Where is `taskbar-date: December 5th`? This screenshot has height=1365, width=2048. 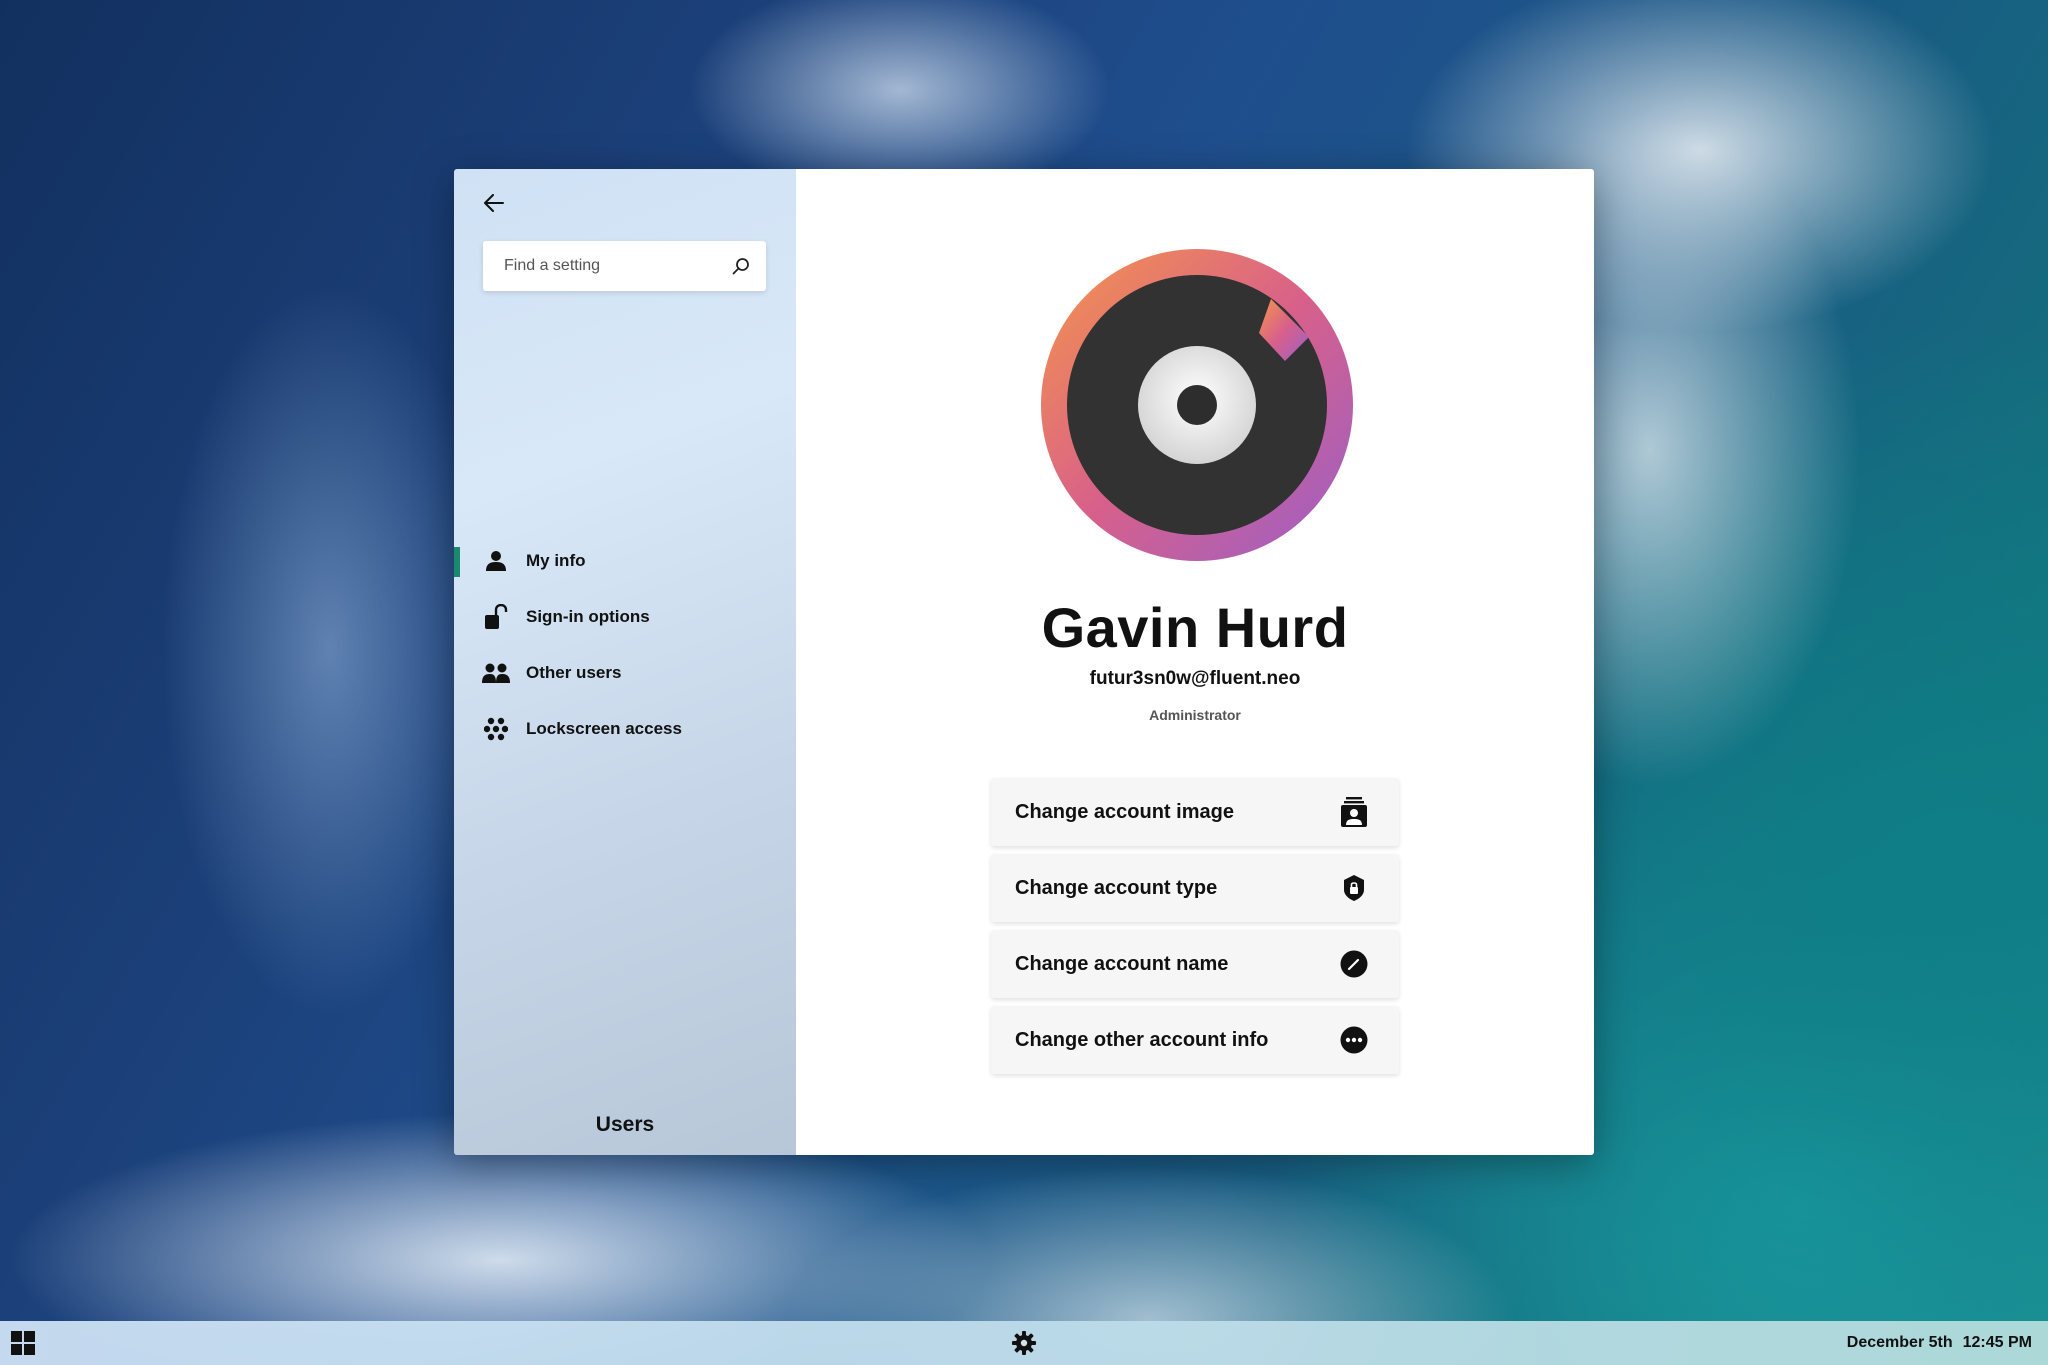 taskbar-date: December 5th is located at coordinates (1899, 1342).